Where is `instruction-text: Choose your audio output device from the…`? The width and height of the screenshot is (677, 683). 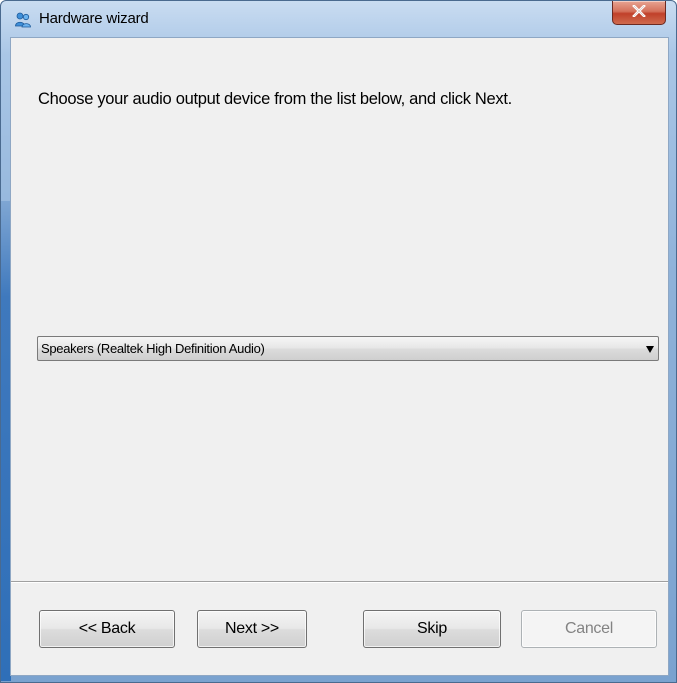 instruction-text: Choose your audio output device from the… is located at coordinates (275, 99).